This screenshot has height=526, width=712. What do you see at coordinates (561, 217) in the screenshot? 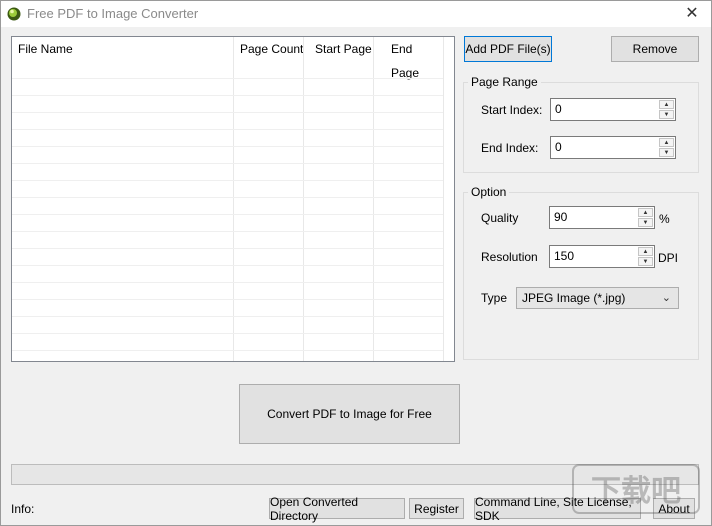
I see `quality-value: 90` at bounding box center [561, 217].